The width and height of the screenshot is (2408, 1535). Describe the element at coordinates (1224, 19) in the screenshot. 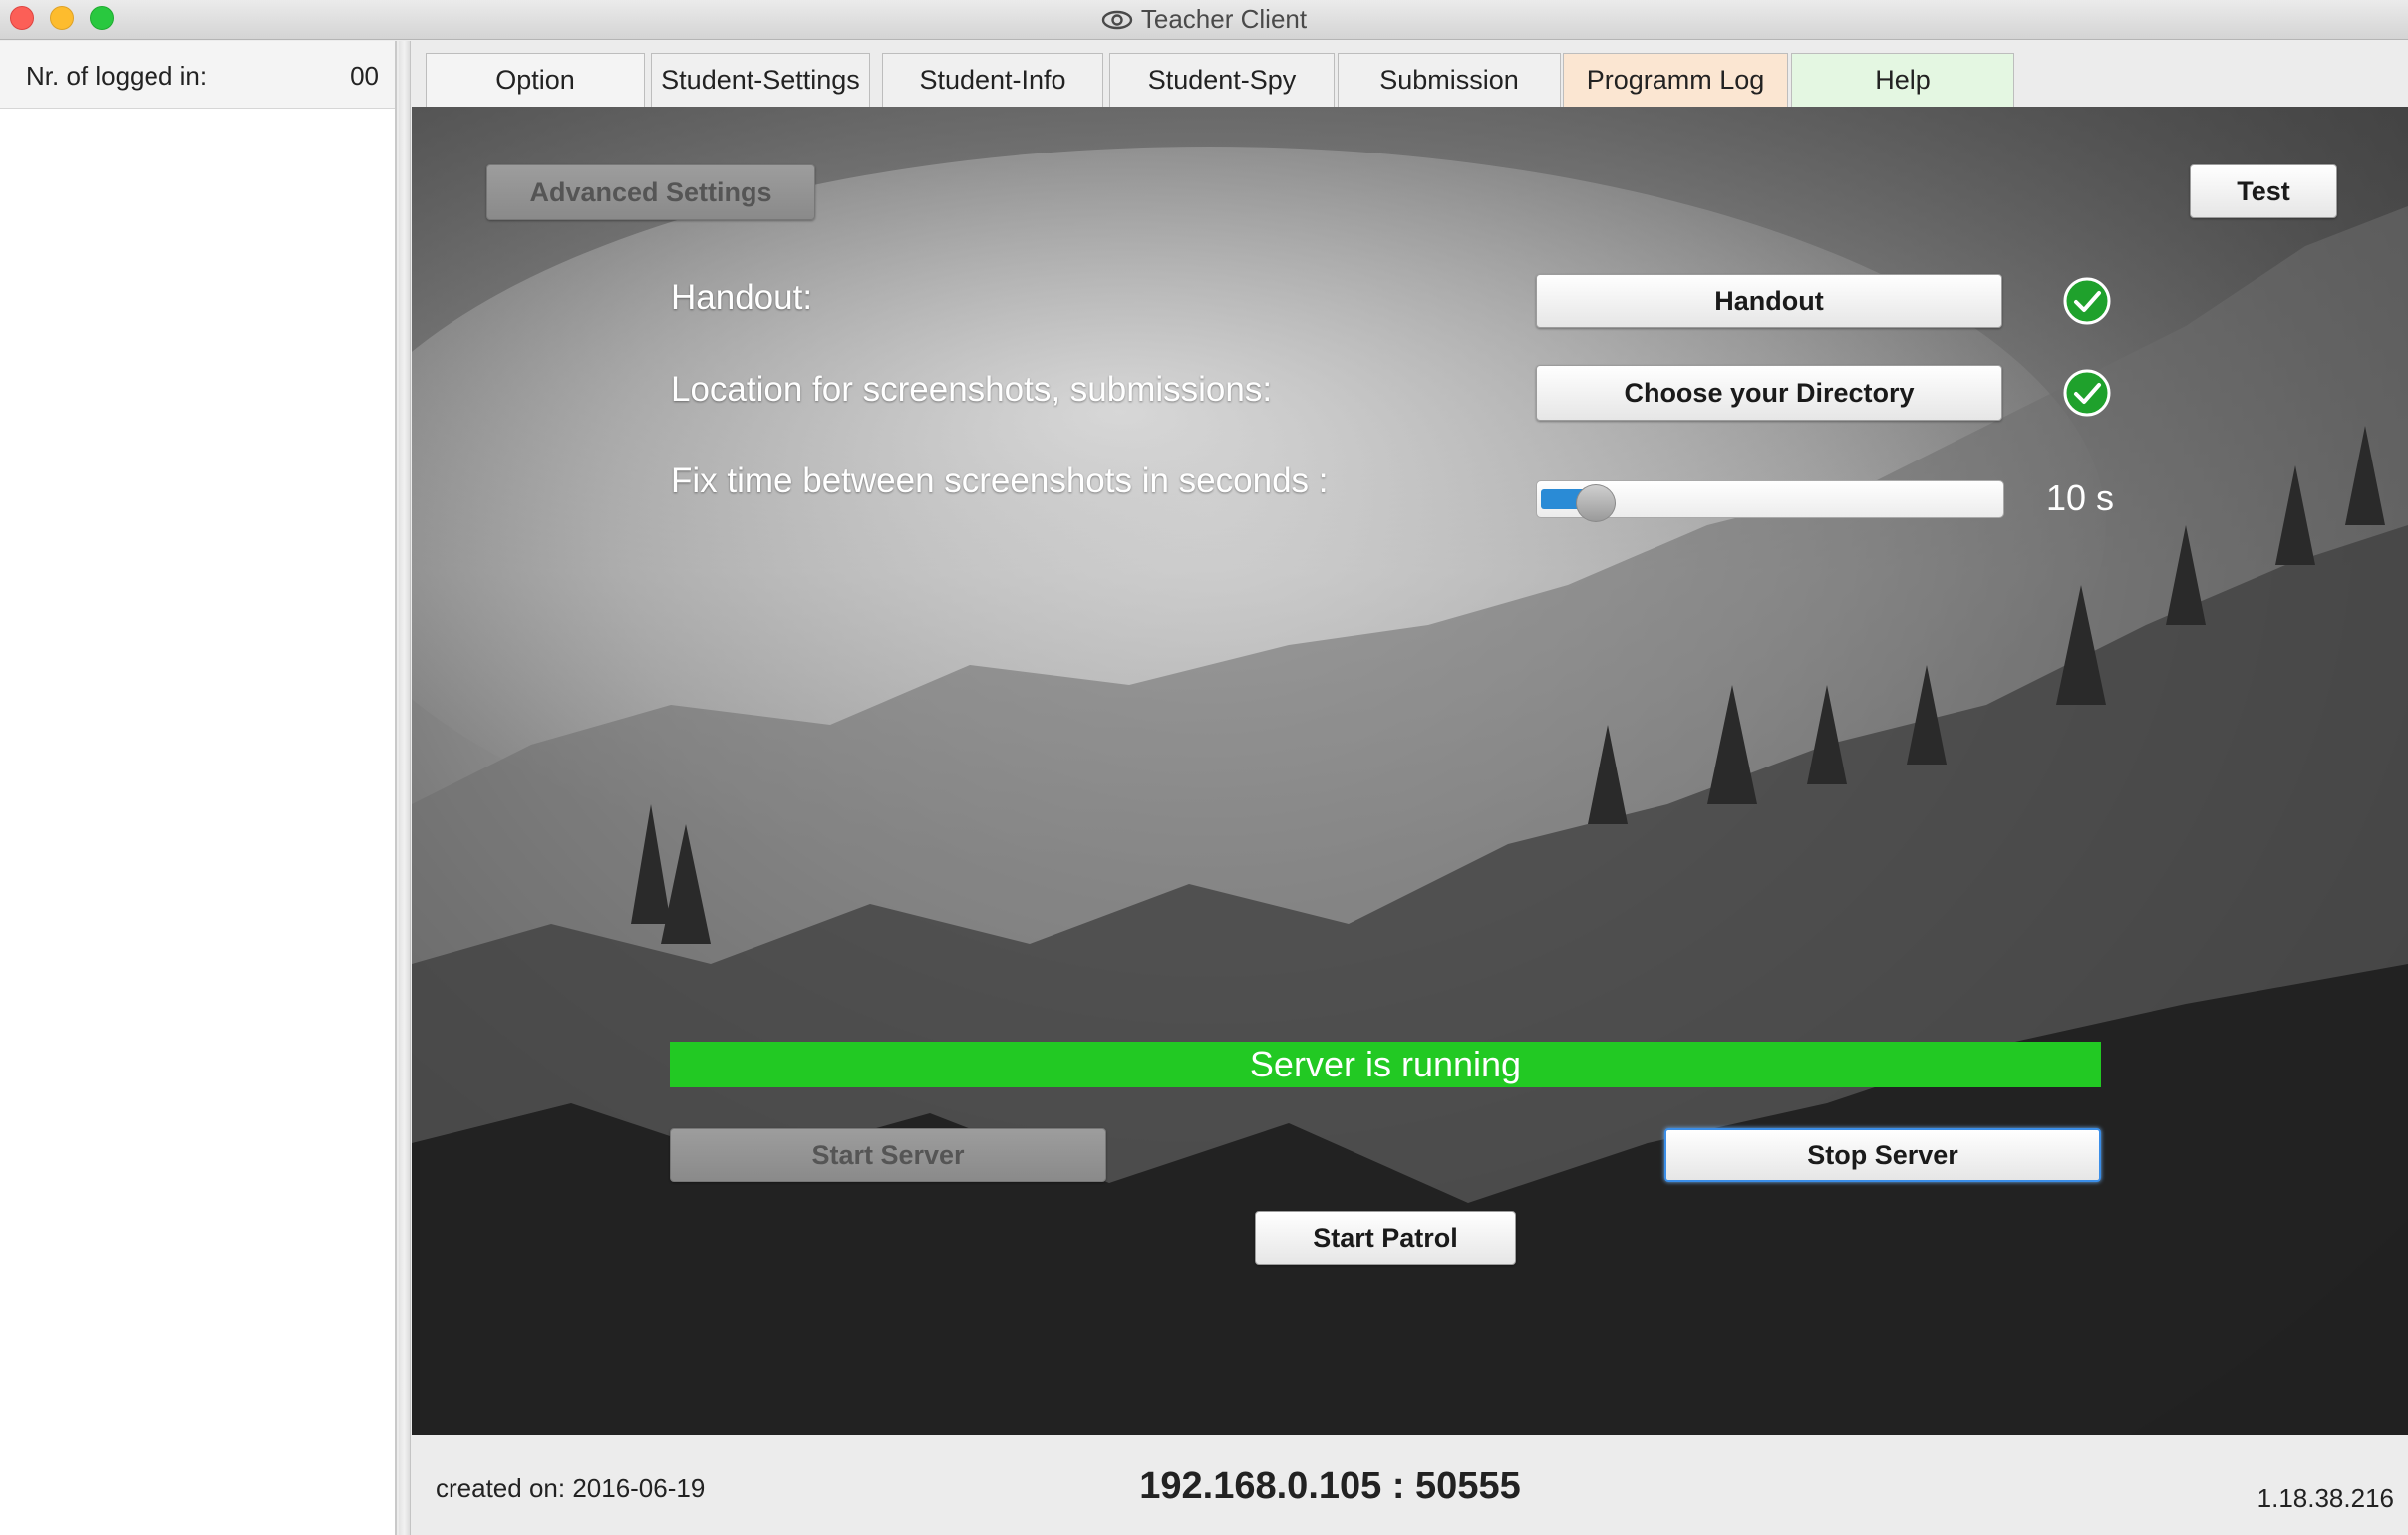

I see `window-title: Teacher Client` at that location.